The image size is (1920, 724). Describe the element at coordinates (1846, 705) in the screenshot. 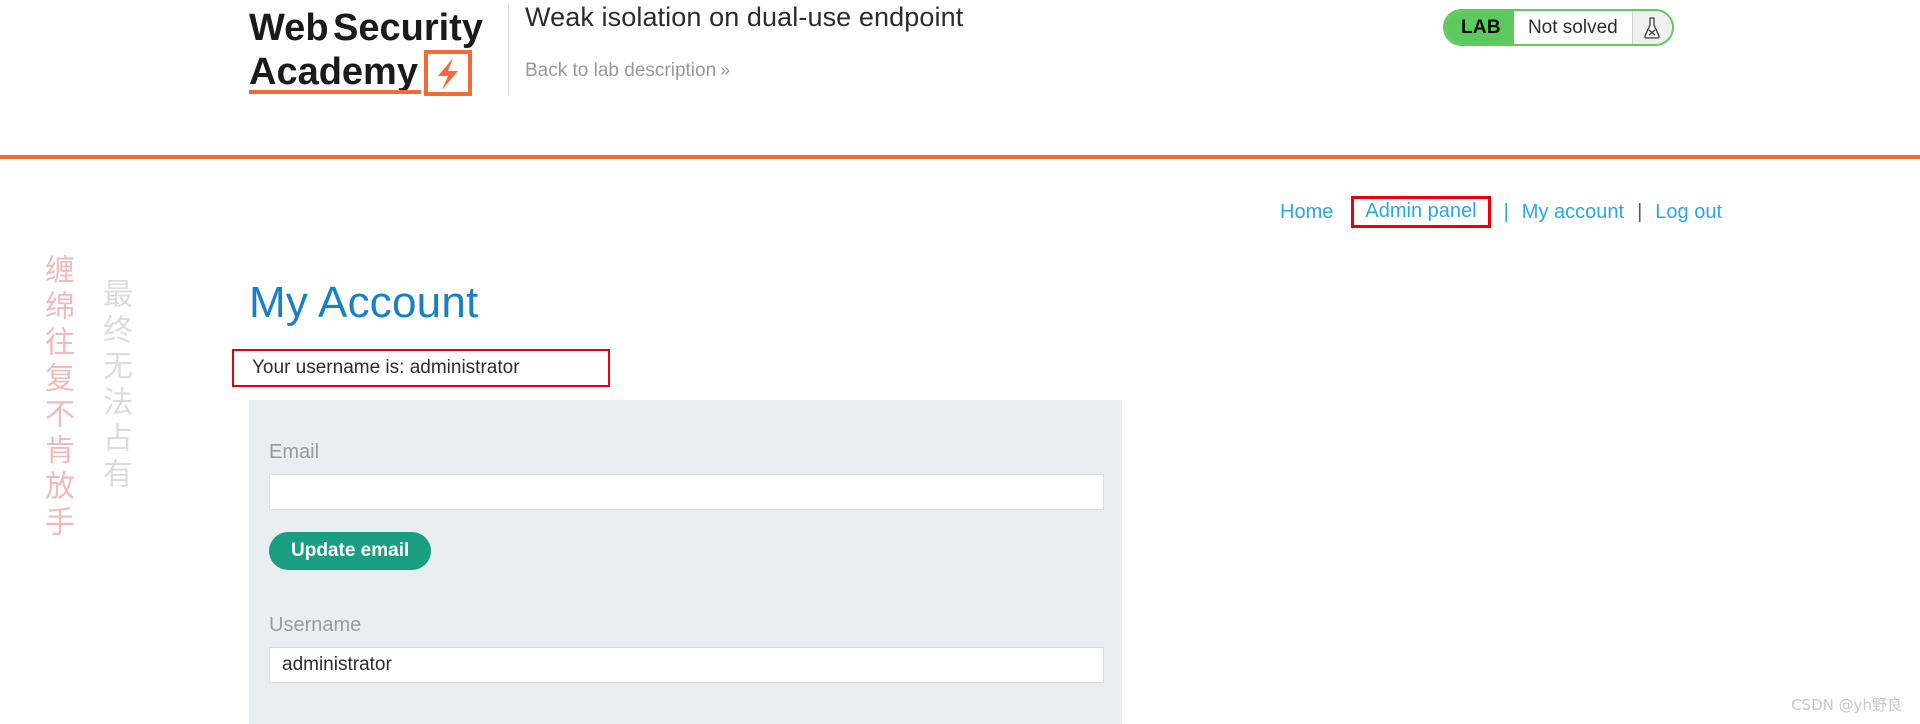

I see `csdn-watermark: CSDN @yh野良` at that location.